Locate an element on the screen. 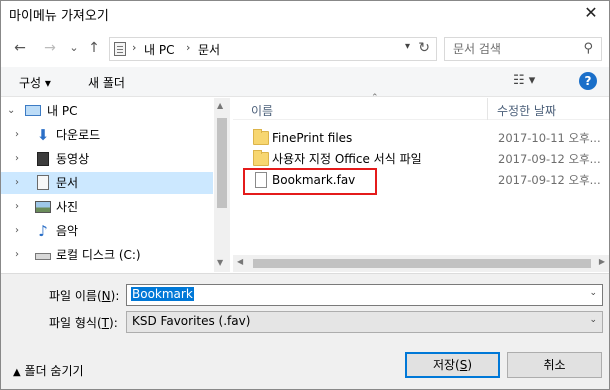  filetype-select: KSD Favorites (.fav) ⌄ is located at coordinates (364, 322).